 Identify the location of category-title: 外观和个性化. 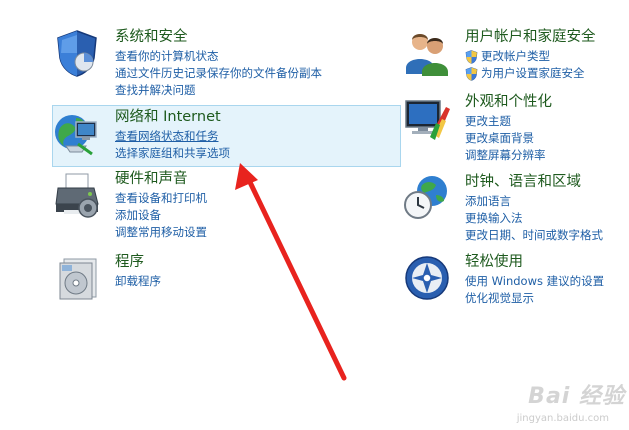
(508, 102).